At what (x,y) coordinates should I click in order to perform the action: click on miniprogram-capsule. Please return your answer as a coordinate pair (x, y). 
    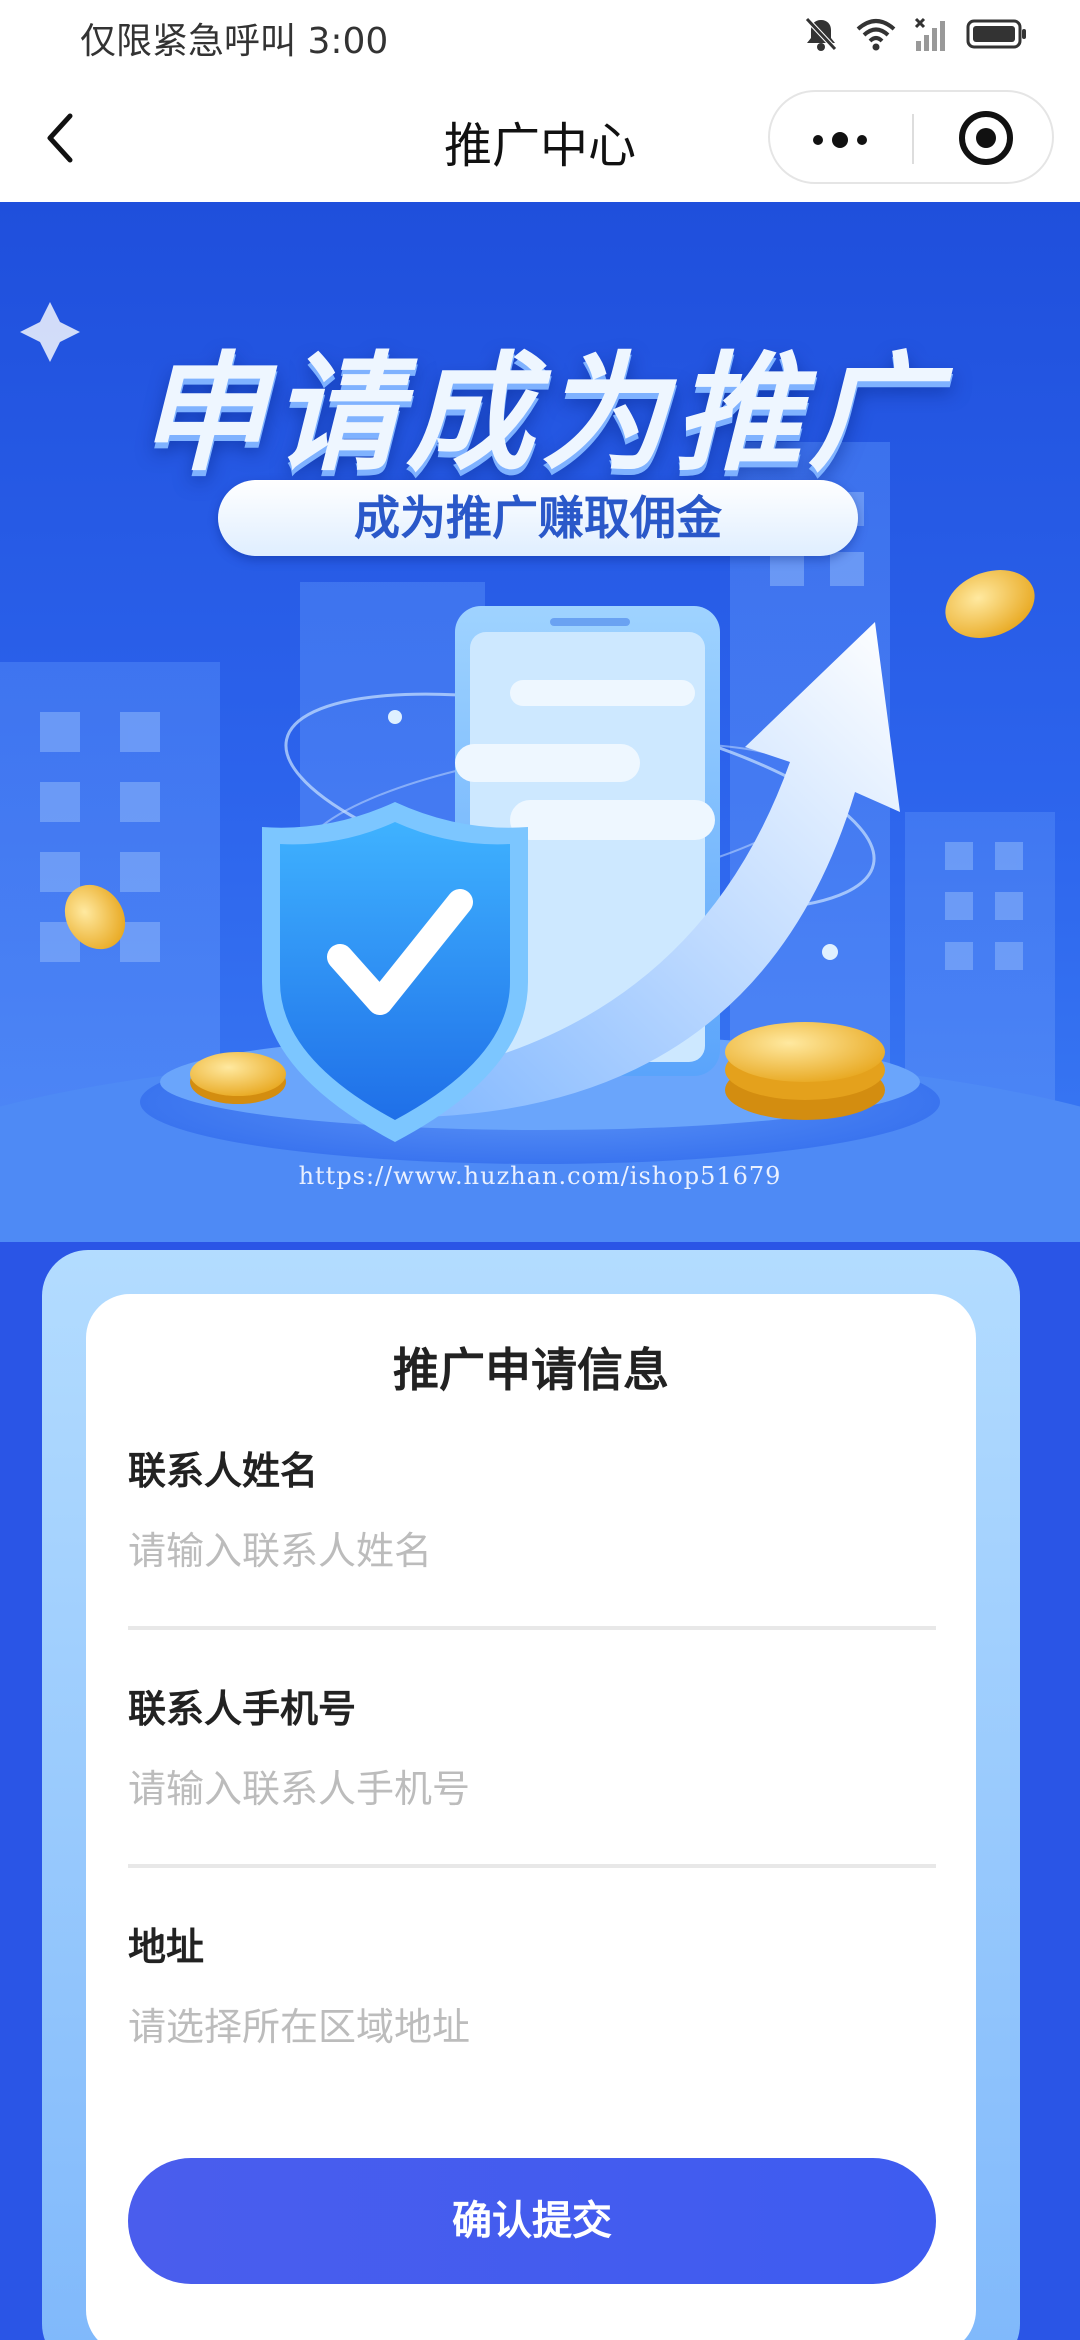
    Looking at the image, I should click on (911, 137).